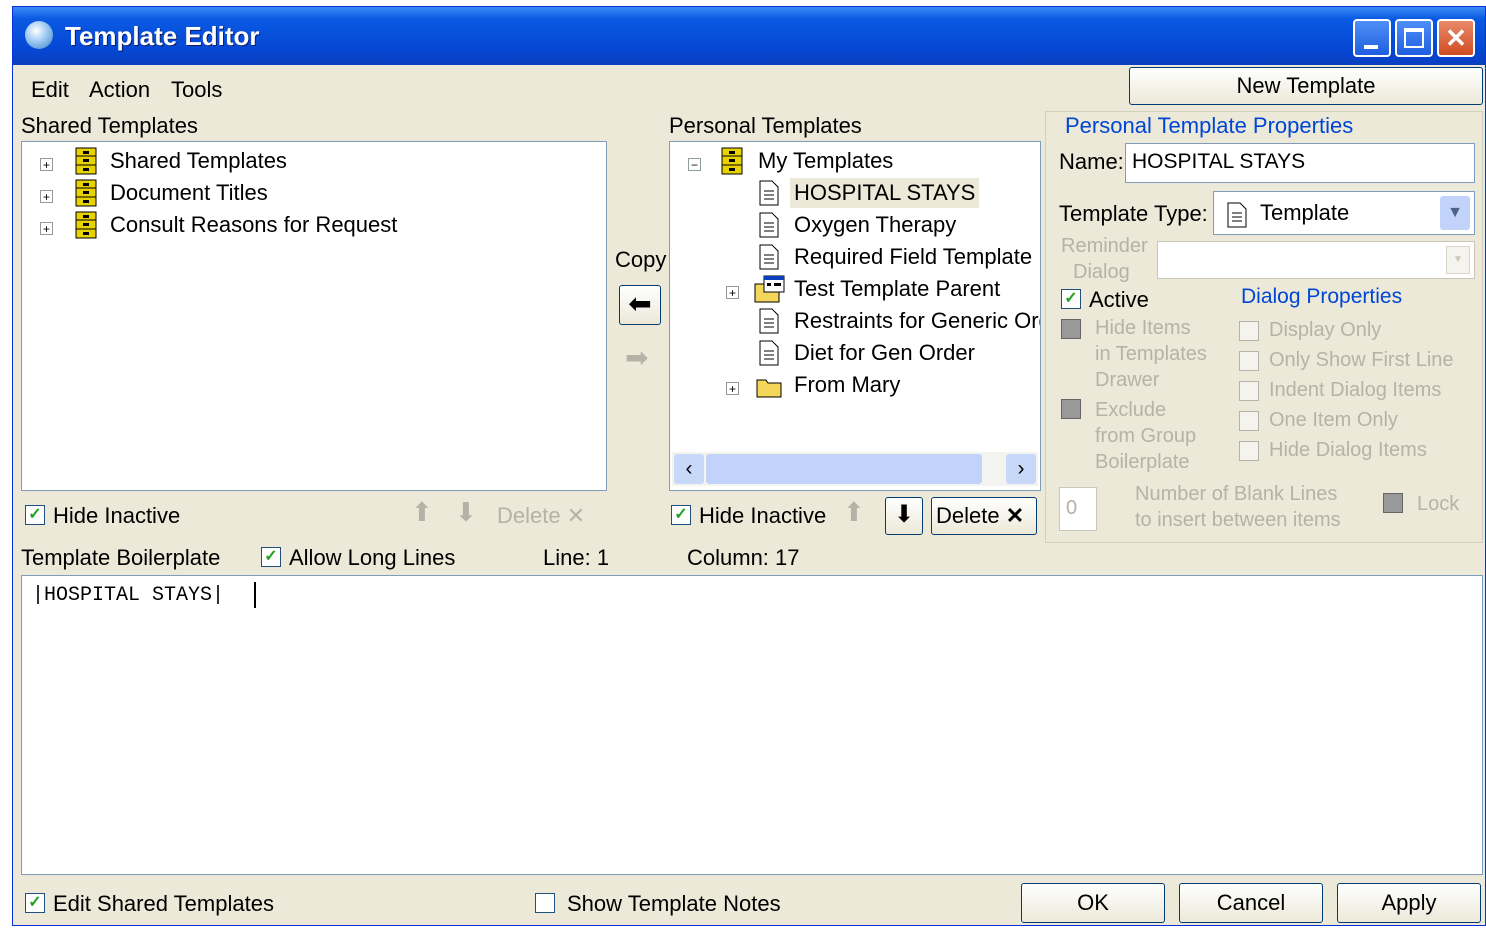 This screenshot has width=1486, height=930. I want to click on close-icon: ✕, so click(1456, 38).